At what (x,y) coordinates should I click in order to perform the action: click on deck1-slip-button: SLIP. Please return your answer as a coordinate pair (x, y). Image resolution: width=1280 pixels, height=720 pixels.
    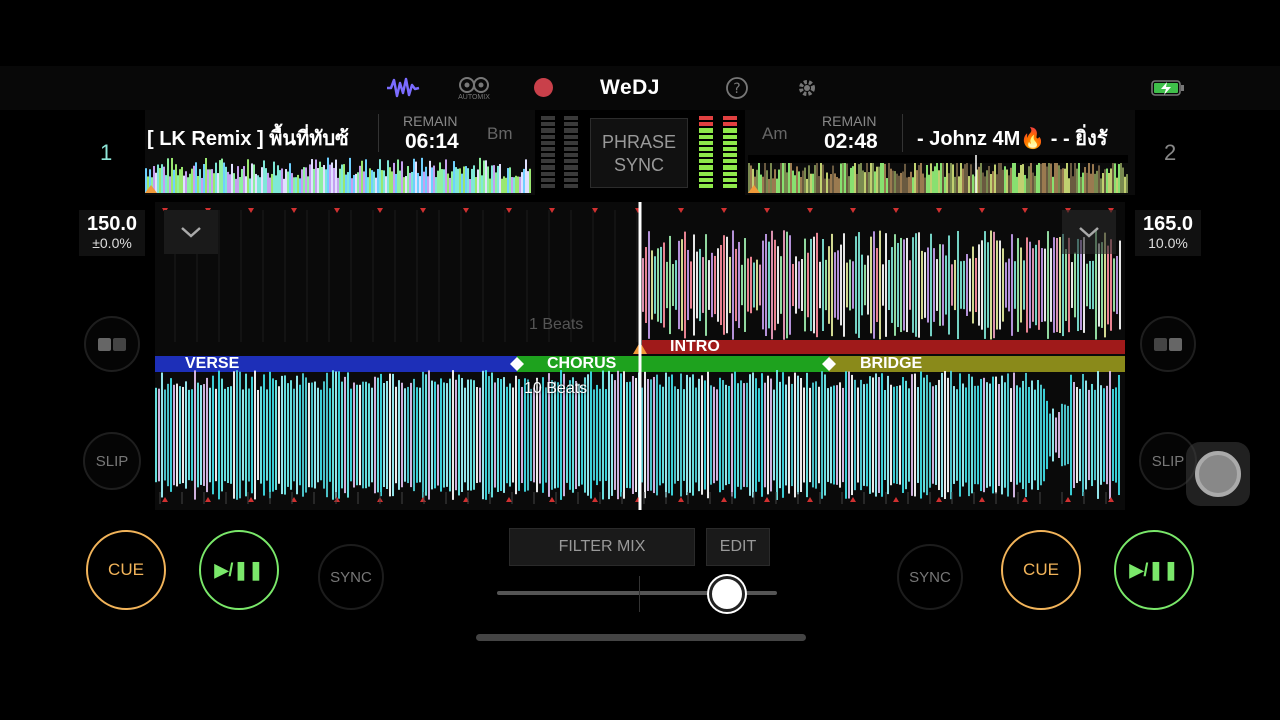
    Looking at the image, I should click on (112, 461).